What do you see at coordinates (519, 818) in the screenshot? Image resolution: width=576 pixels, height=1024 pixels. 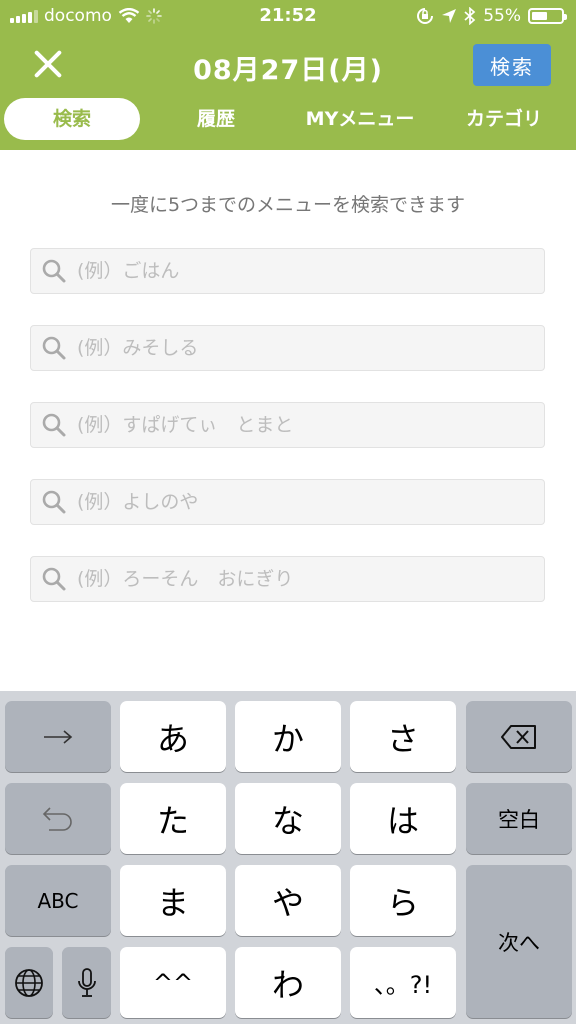 I see `key-space: 空白` at bounding box center [519, 818].